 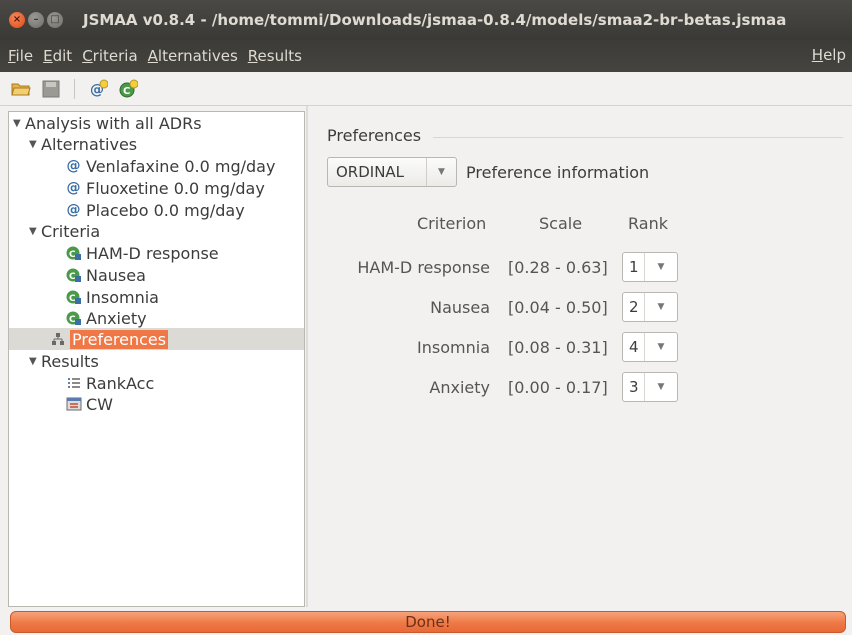 I want to click on criterion-scale: [0.08 - 0.31], so click(x=558, y=347).